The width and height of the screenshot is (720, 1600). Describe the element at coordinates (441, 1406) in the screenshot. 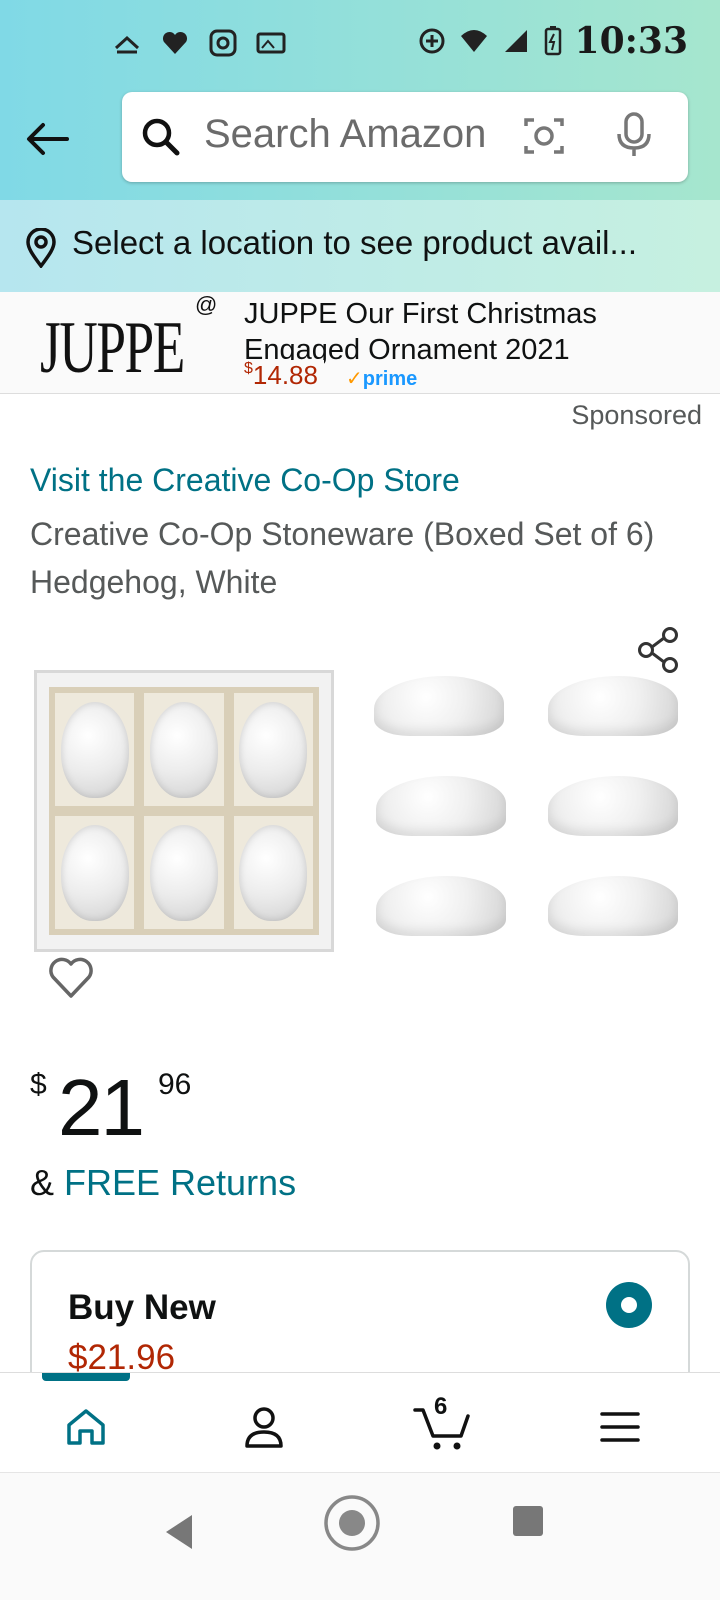

I see `cart-count: 6` at that location.